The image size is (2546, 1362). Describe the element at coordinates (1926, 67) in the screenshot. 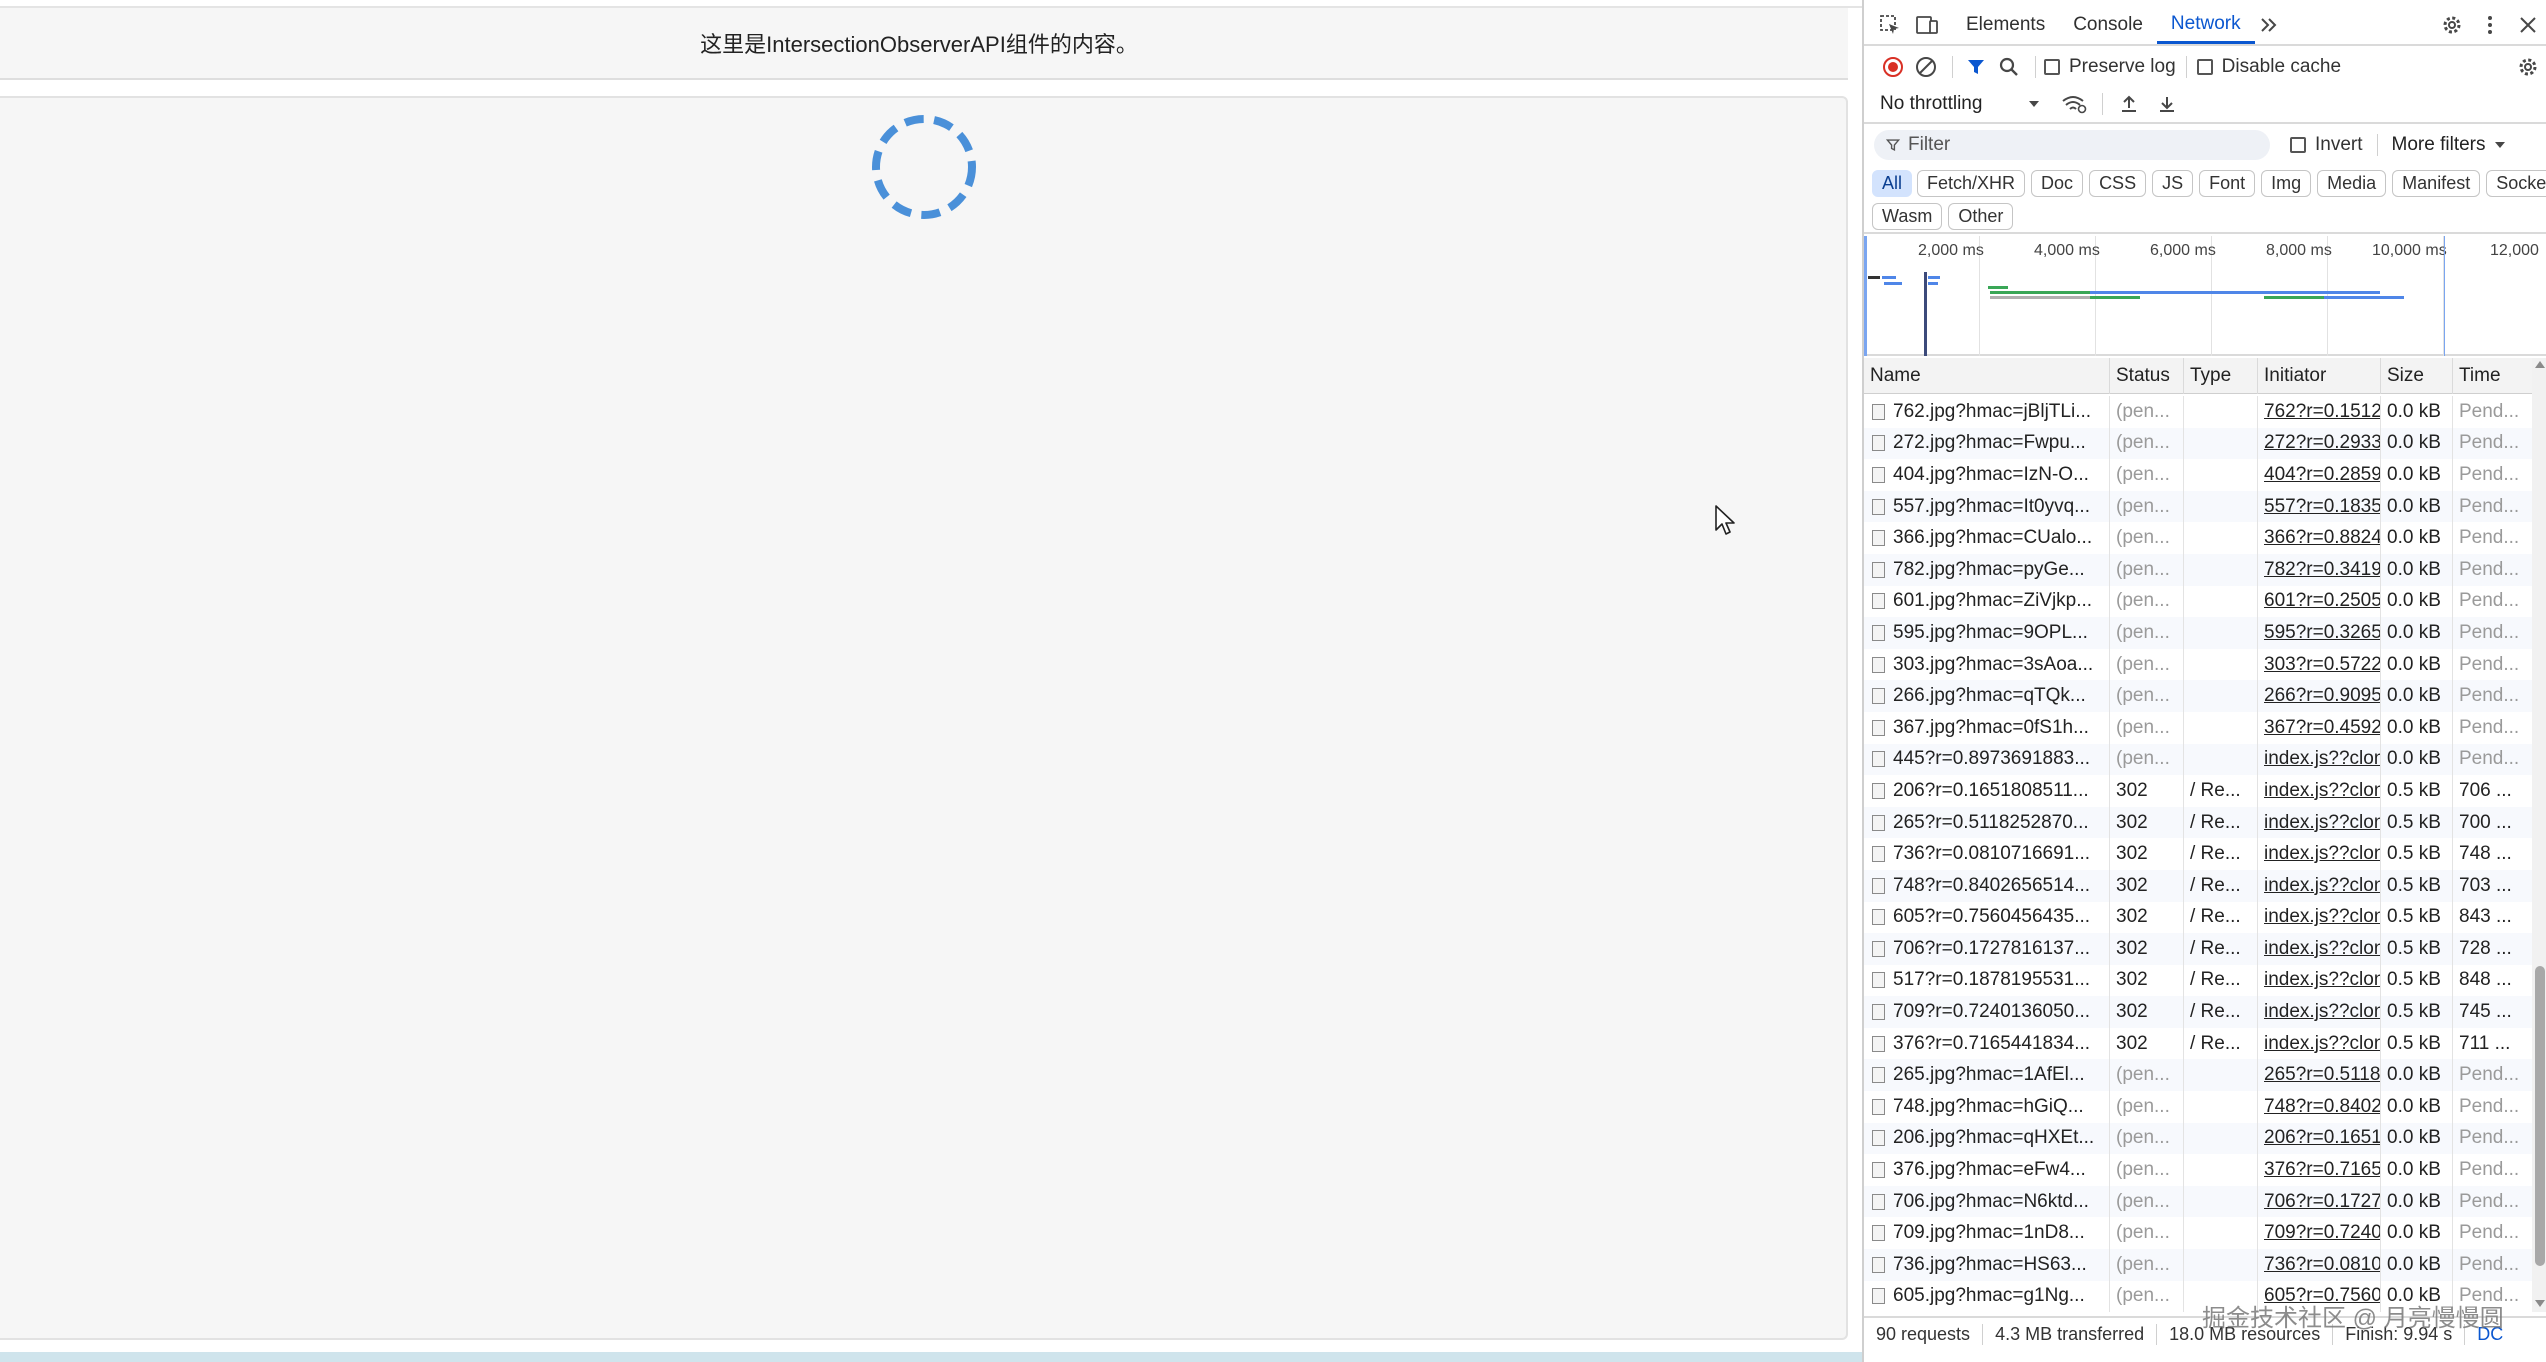

I see `clear-log-icon` at that location.